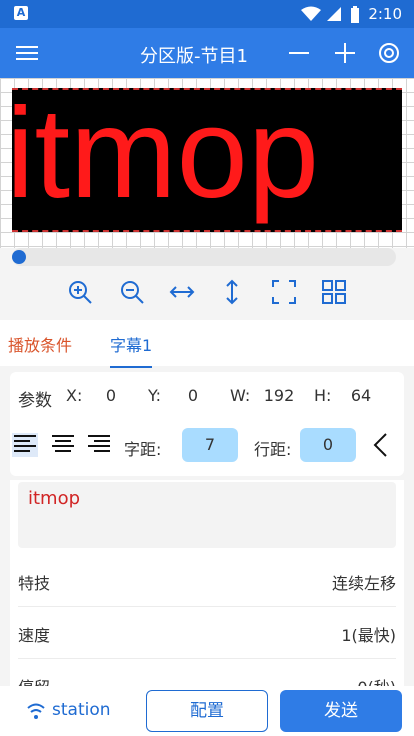  What do you see at coordinates (74, 395) in the screenshot?
I see `x-label: X:` at bounding box center [74, 395].